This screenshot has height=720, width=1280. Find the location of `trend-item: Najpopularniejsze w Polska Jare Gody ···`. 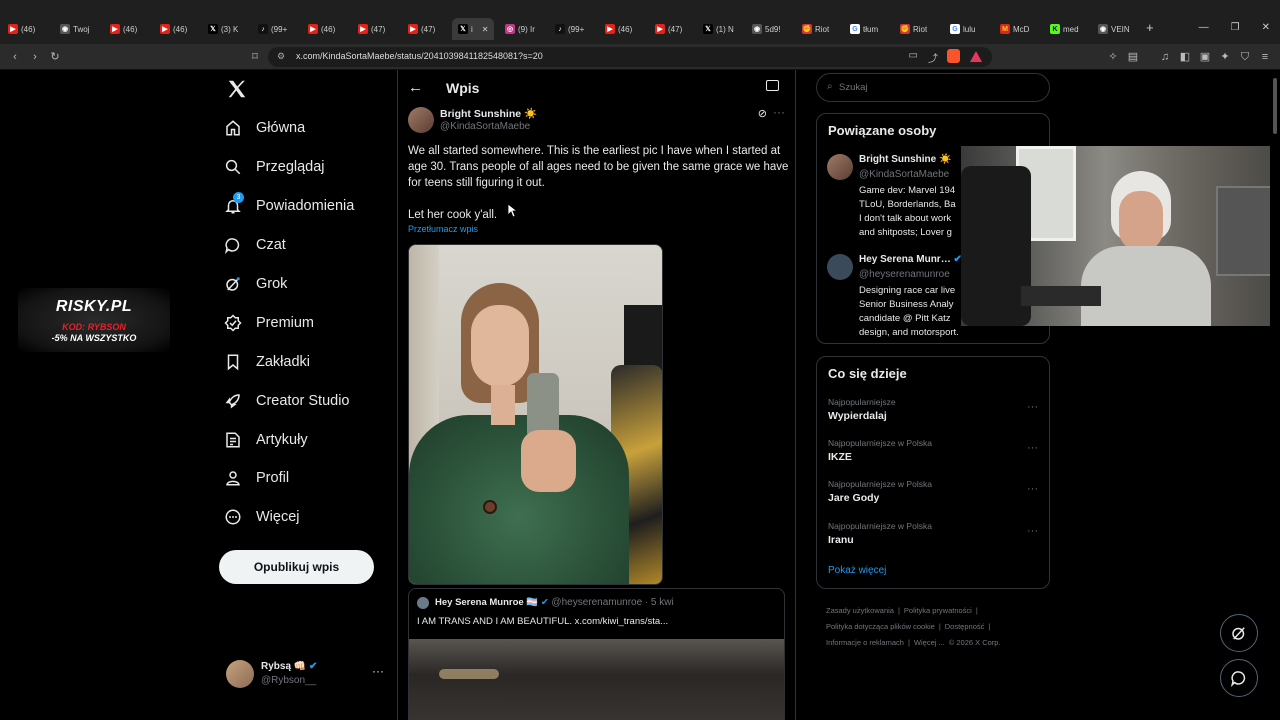

trend-item: Najpopularniejsze w Polska Jare Gody ··· is located at coordinates (933, 491).